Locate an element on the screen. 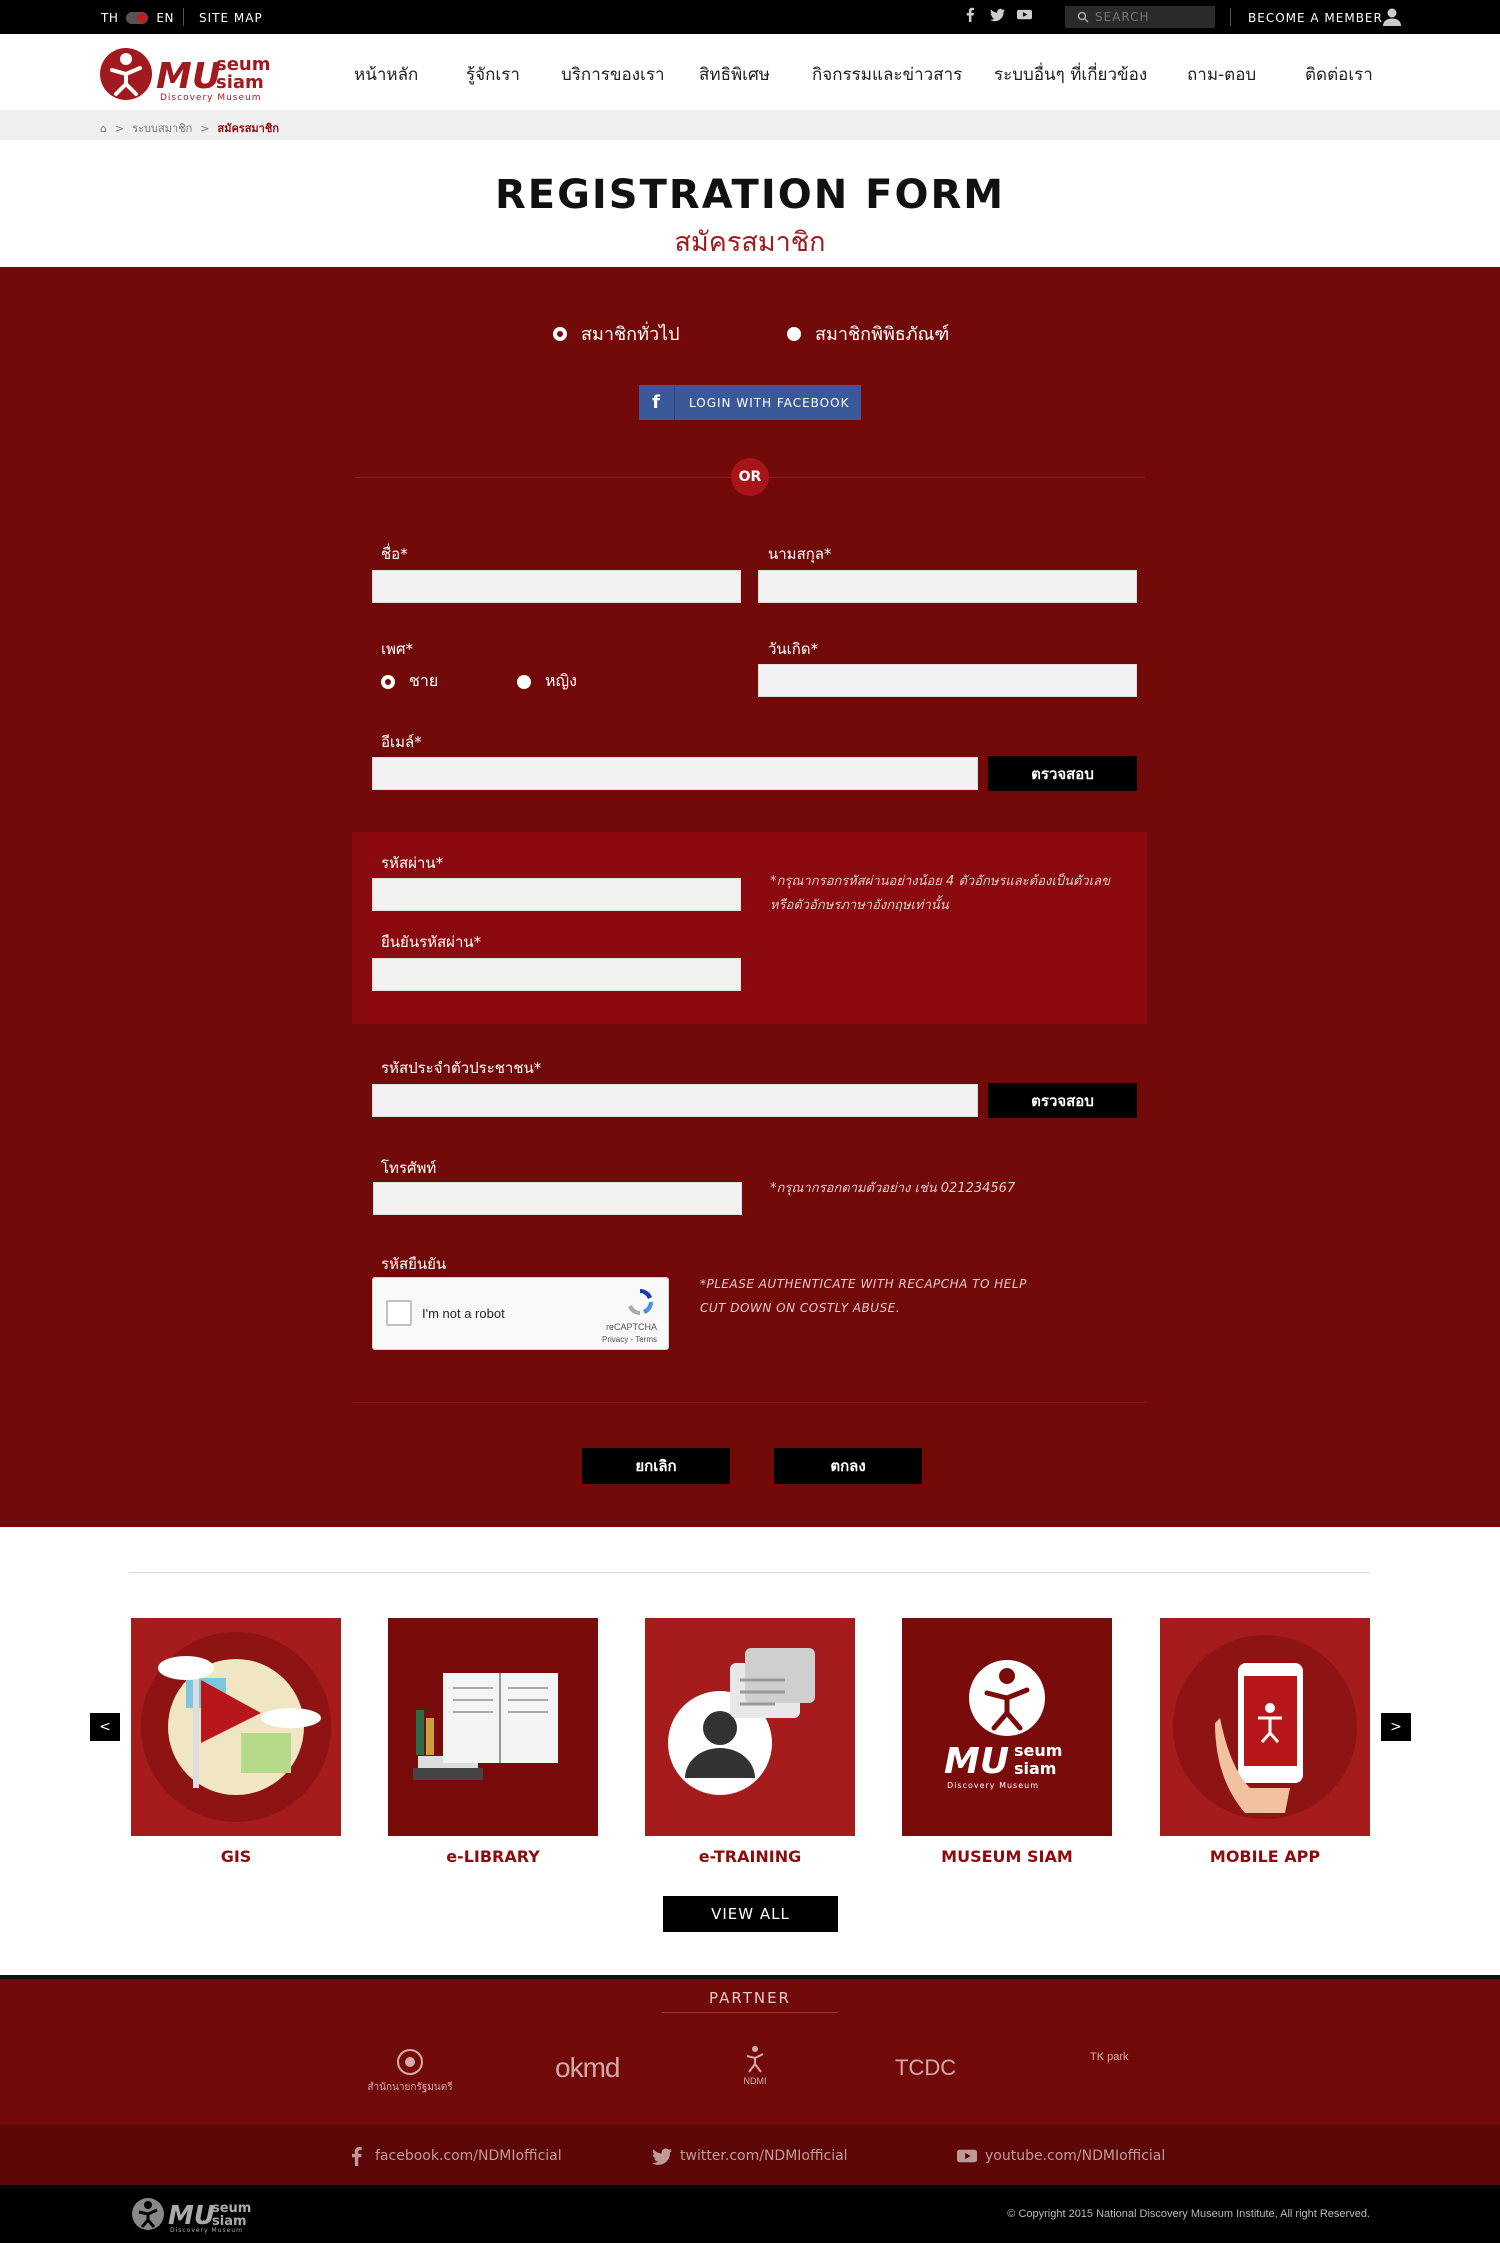 The width and height of the screenshot is (1500, 2243). top-bar: TH EN SITE MAP BECOME A MEMBER is located at coordinates (750, 17).